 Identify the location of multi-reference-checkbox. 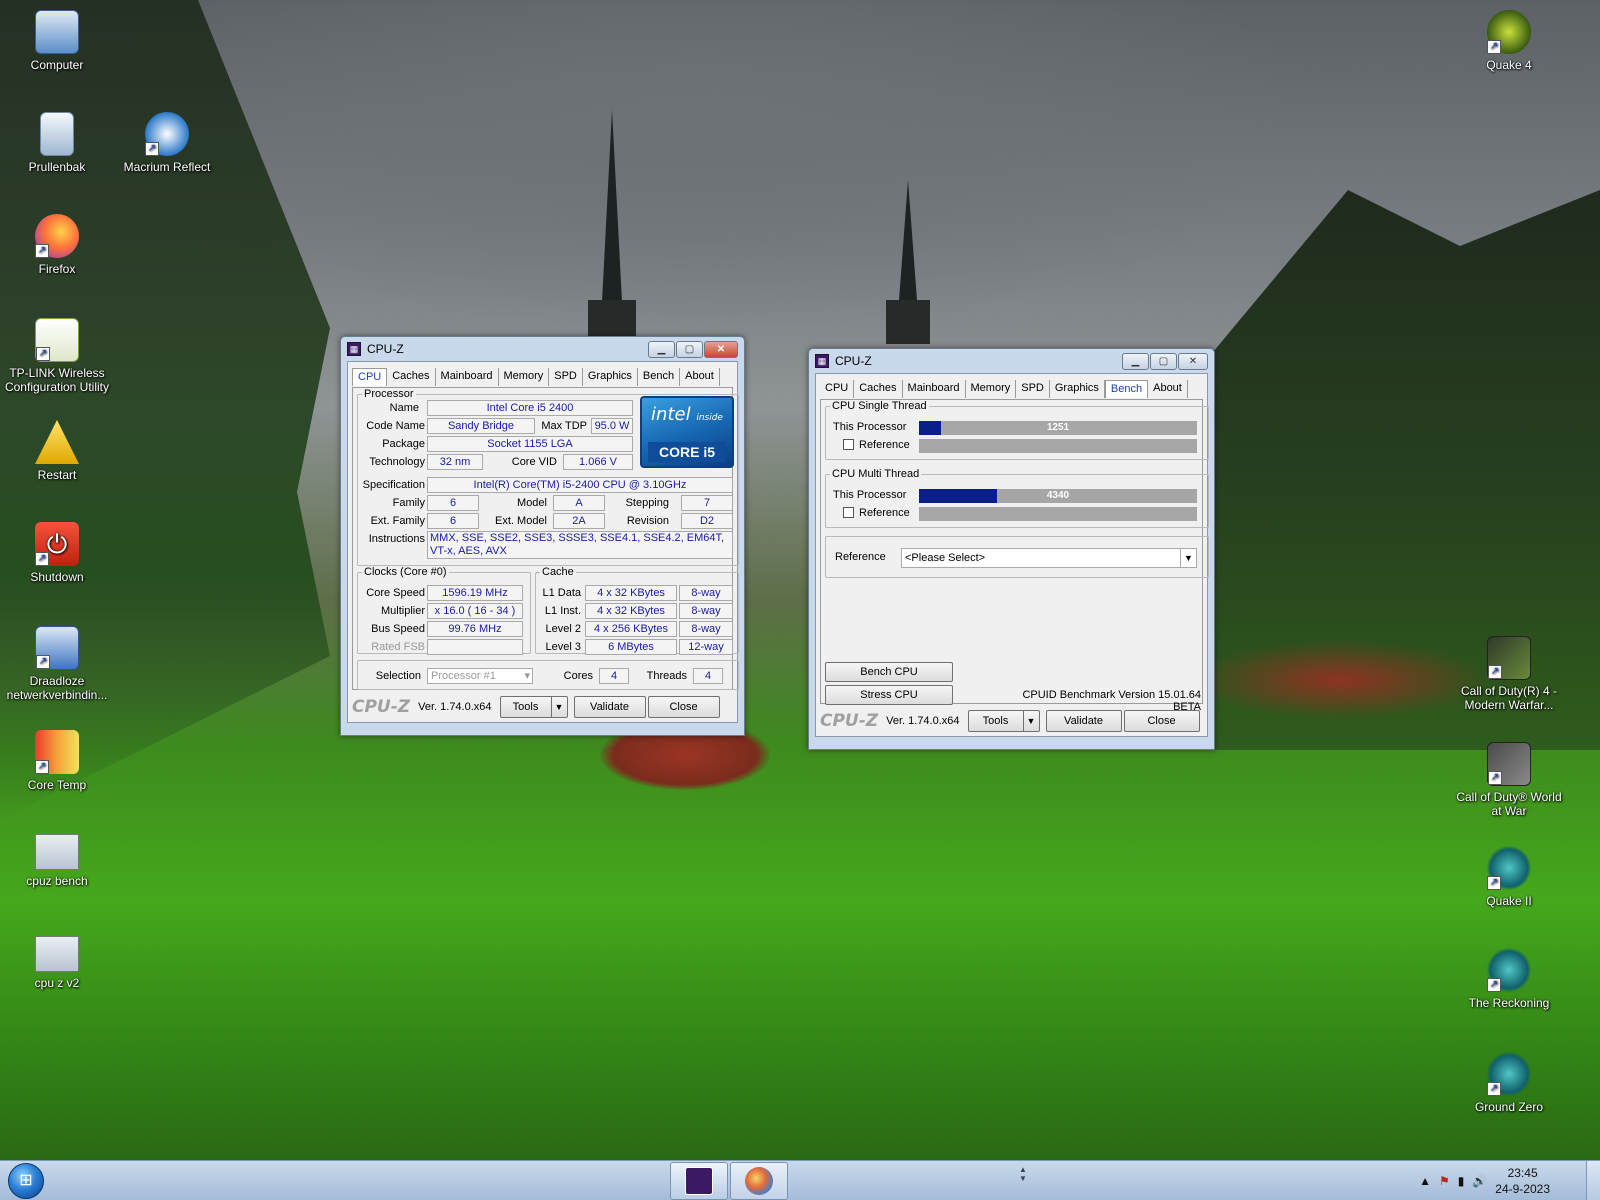
(848, 512).